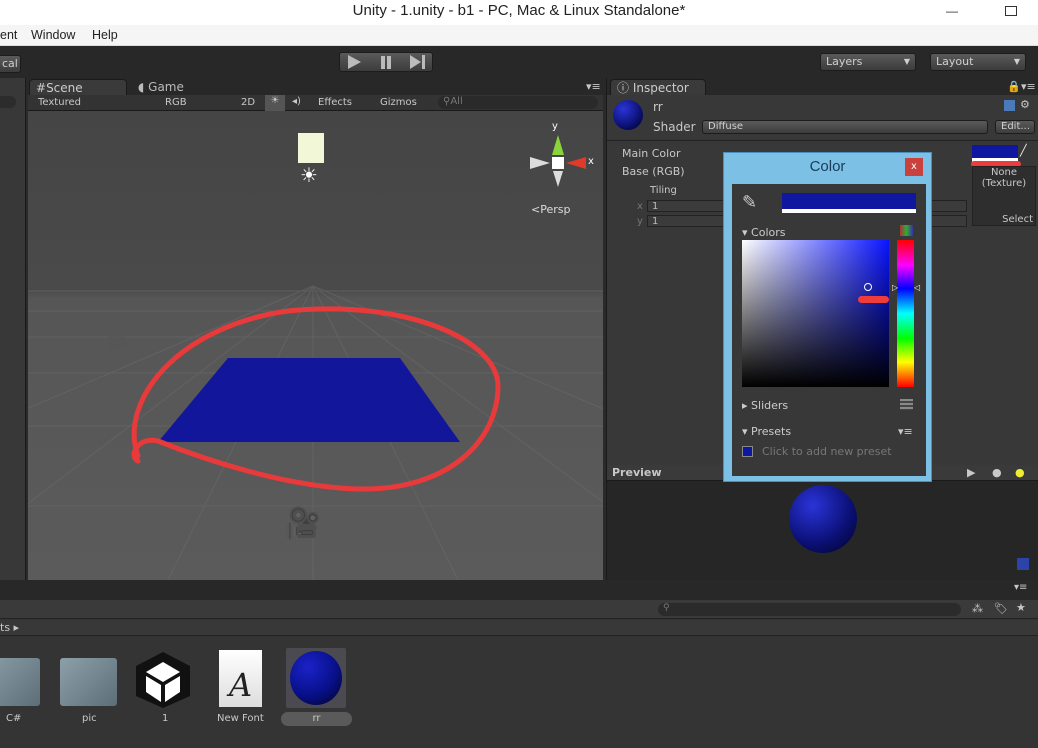 This screenshot has height=748, width=1038. Describe the element at coordinates (240, 718) in the screenshot. I see `asset-label: New Font` at that location.